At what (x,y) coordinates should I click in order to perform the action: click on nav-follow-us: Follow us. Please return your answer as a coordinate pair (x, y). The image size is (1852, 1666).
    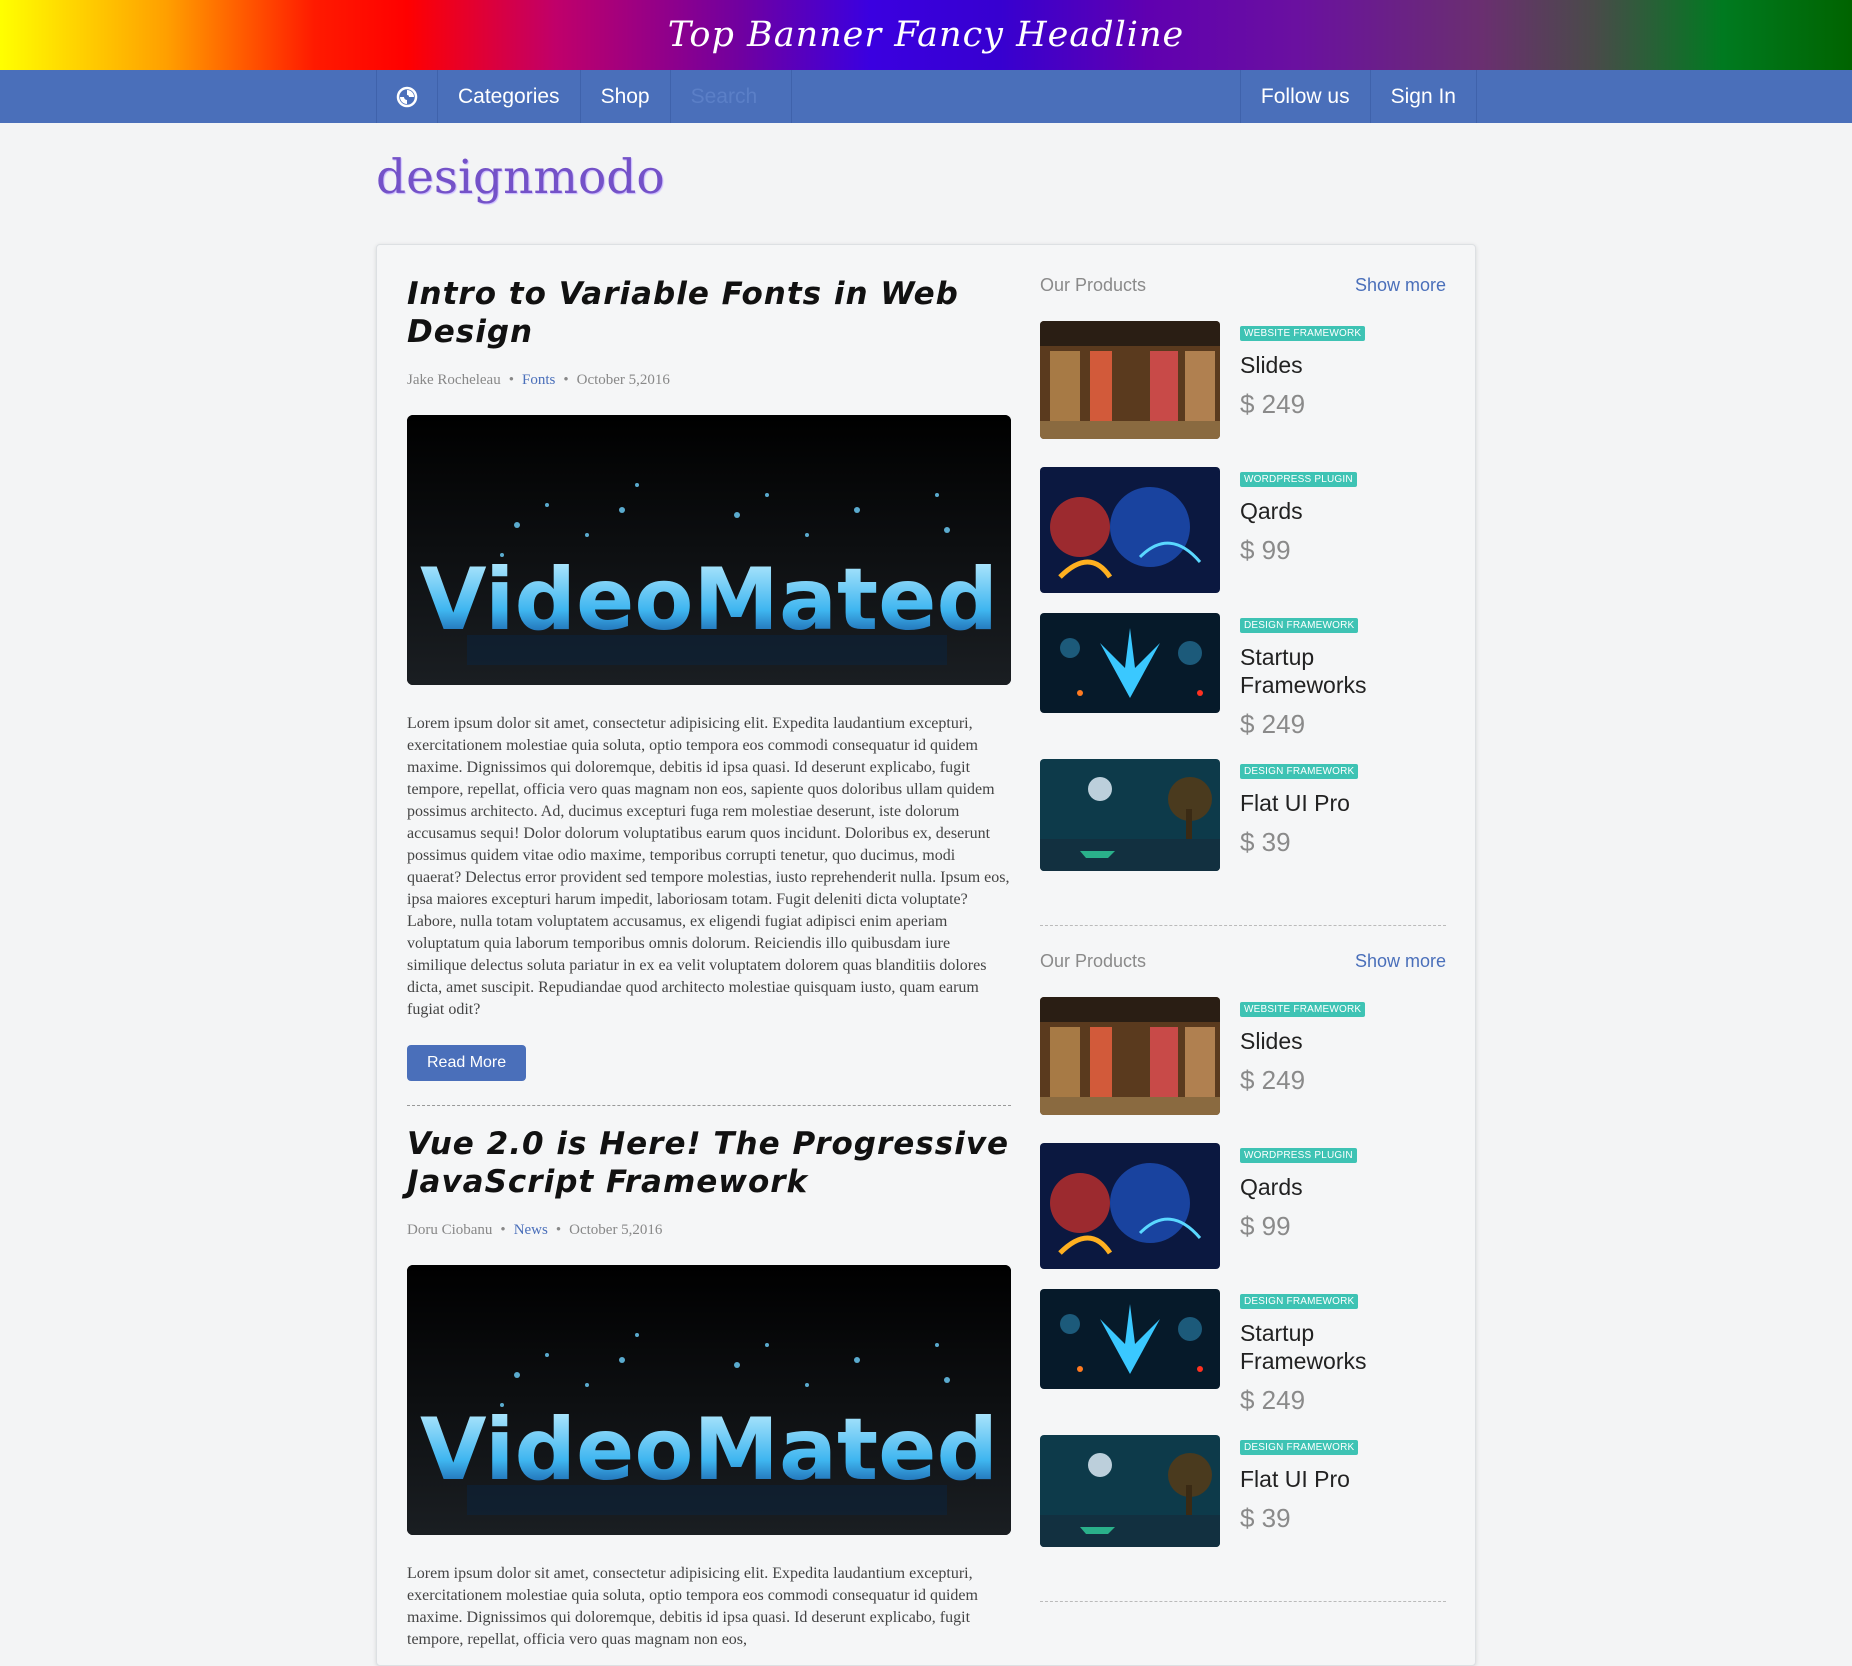
    Looking at the image, I should click on (1305, 96).